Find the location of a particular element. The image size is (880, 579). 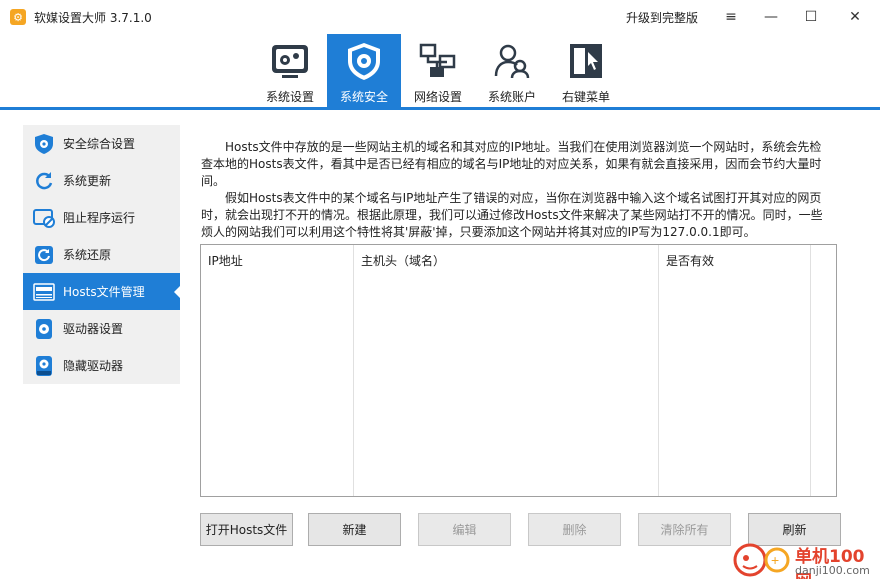

maximize-icon: ☐ is located at coordinates (811, 17).